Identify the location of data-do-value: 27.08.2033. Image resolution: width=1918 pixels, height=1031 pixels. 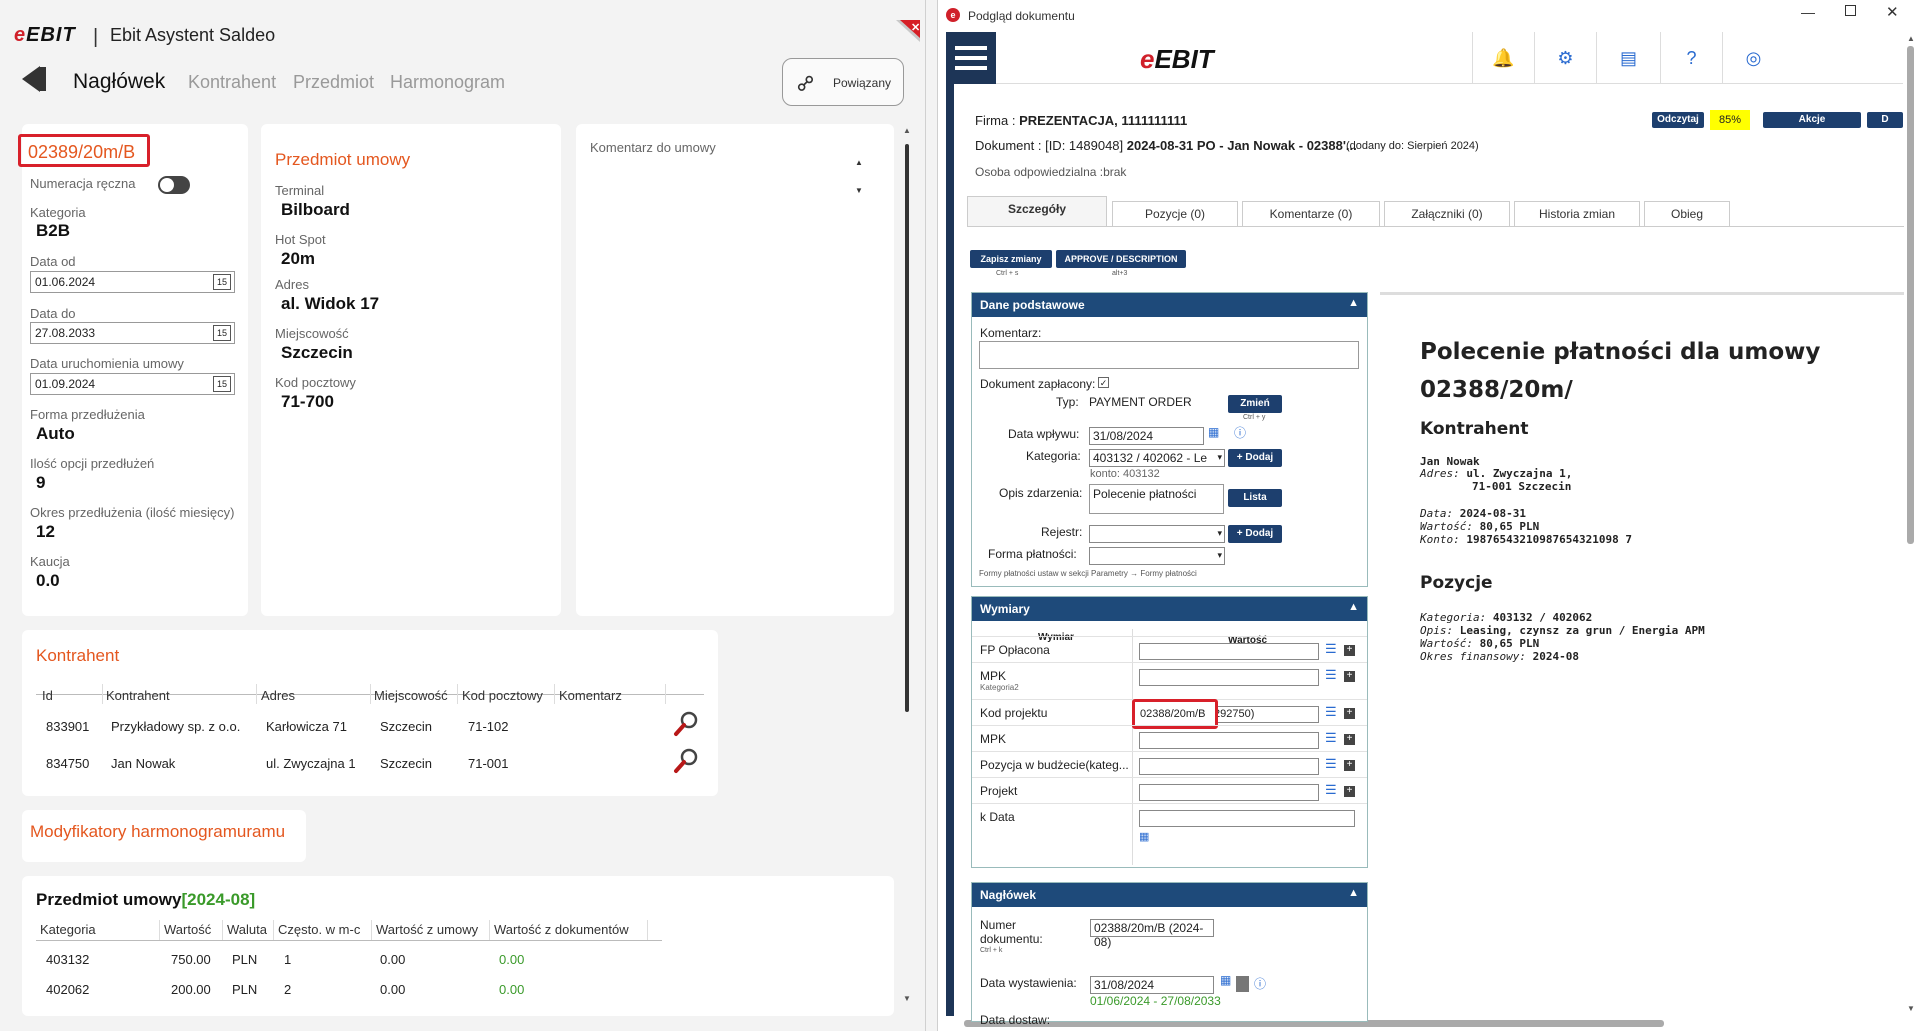
(65, 333).